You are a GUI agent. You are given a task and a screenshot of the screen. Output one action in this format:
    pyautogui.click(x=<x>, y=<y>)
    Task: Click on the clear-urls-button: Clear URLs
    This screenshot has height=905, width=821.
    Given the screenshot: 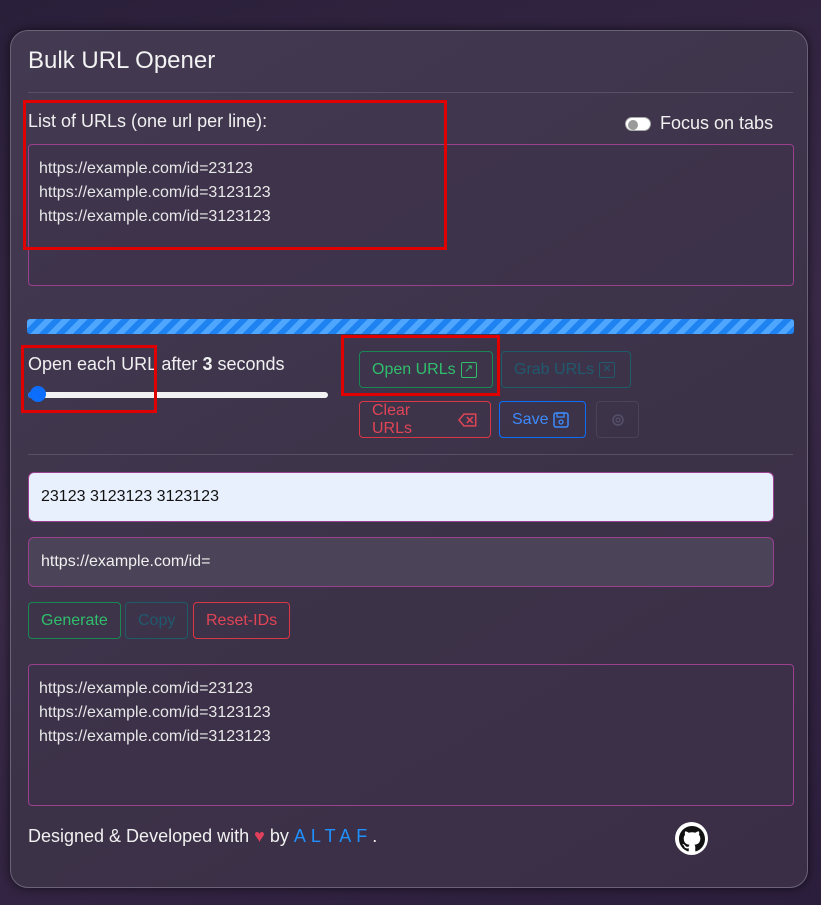 What is the action you would take?
    pyautogui.click(x=425, y=419)
    